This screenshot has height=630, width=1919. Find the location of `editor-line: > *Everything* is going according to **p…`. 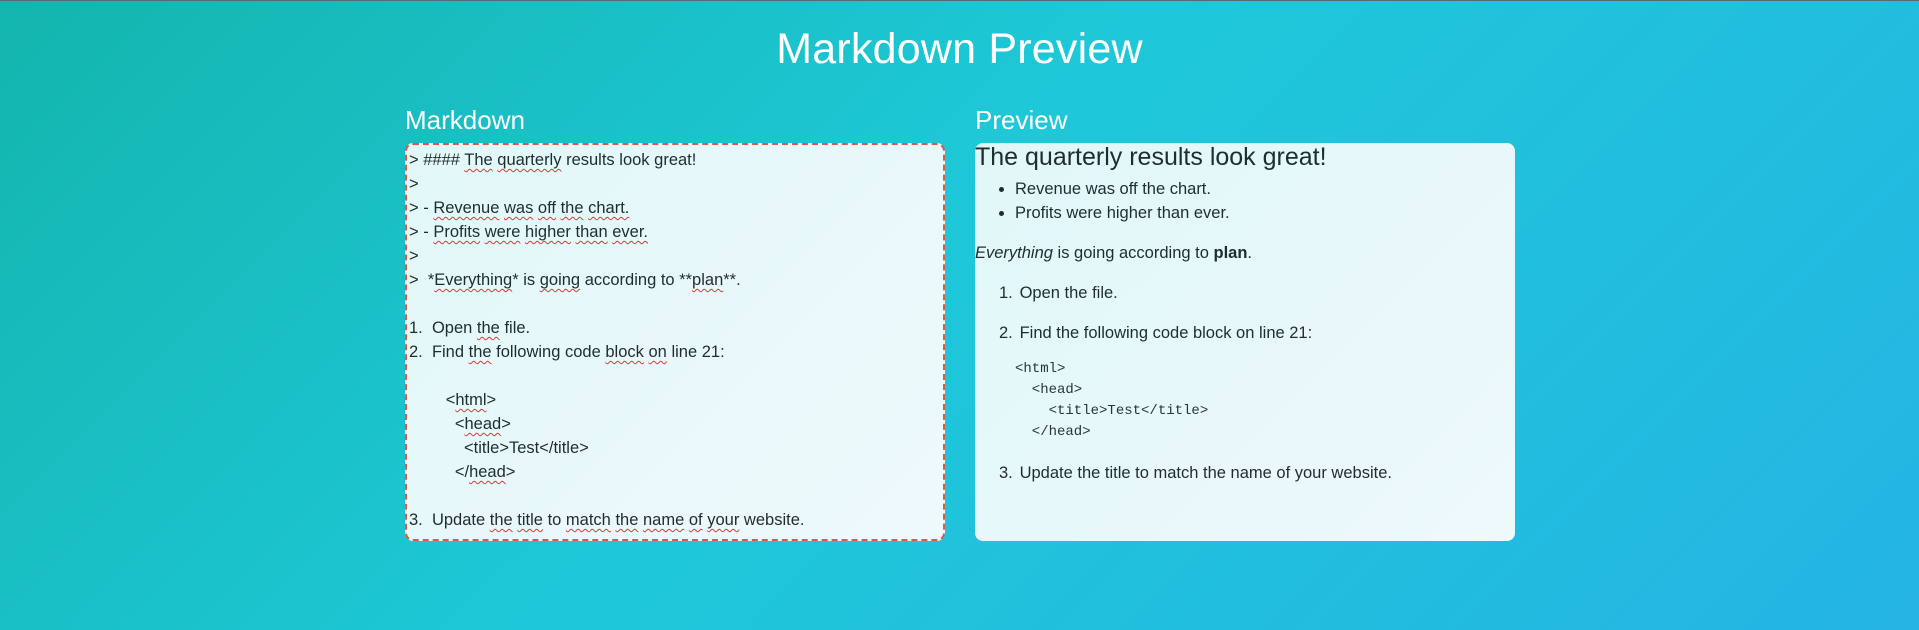

editor-line: > *Everything* is going according to **p… is located at coordinates (575, 280).